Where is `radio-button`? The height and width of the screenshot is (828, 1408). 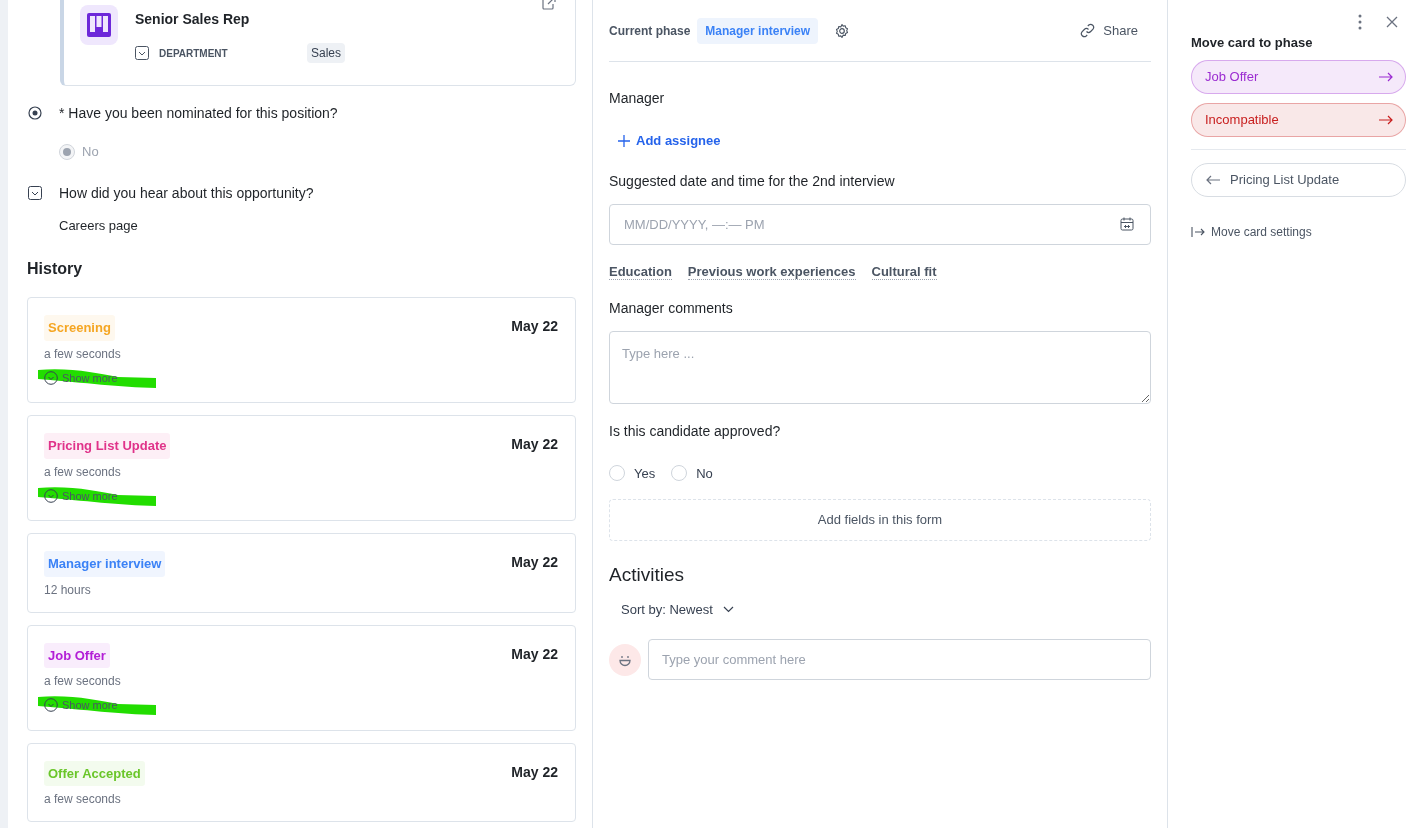
radio-button is located at coordinates (67, 151).